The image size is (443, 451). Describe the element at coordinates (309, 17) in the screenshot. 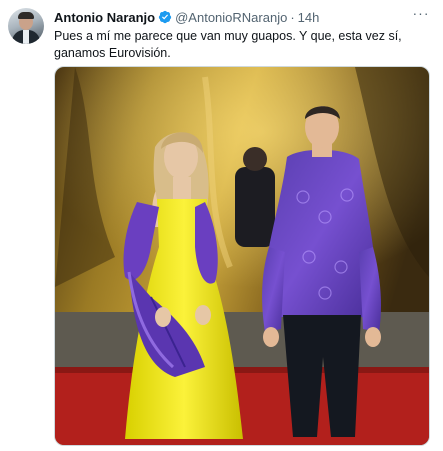

I see `timestamp: 14h` at that location.